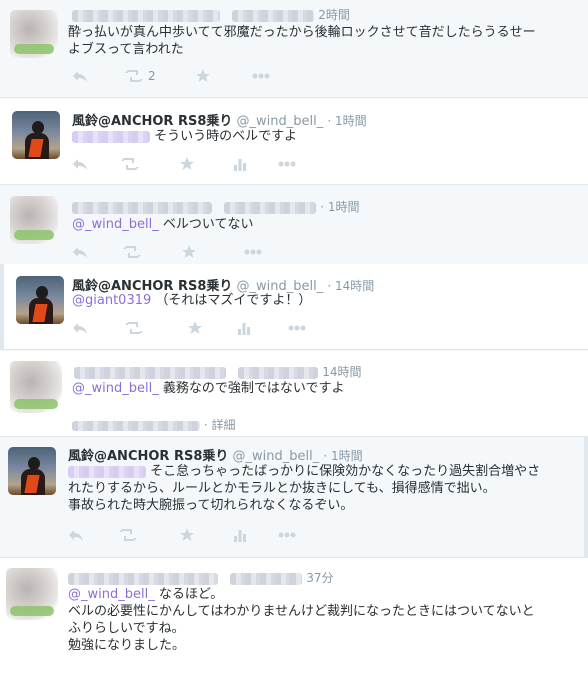  Describe the element at coordinates (208, 224) in the screenshot. I see `tweet-text-line: ベルついてない` at that location.